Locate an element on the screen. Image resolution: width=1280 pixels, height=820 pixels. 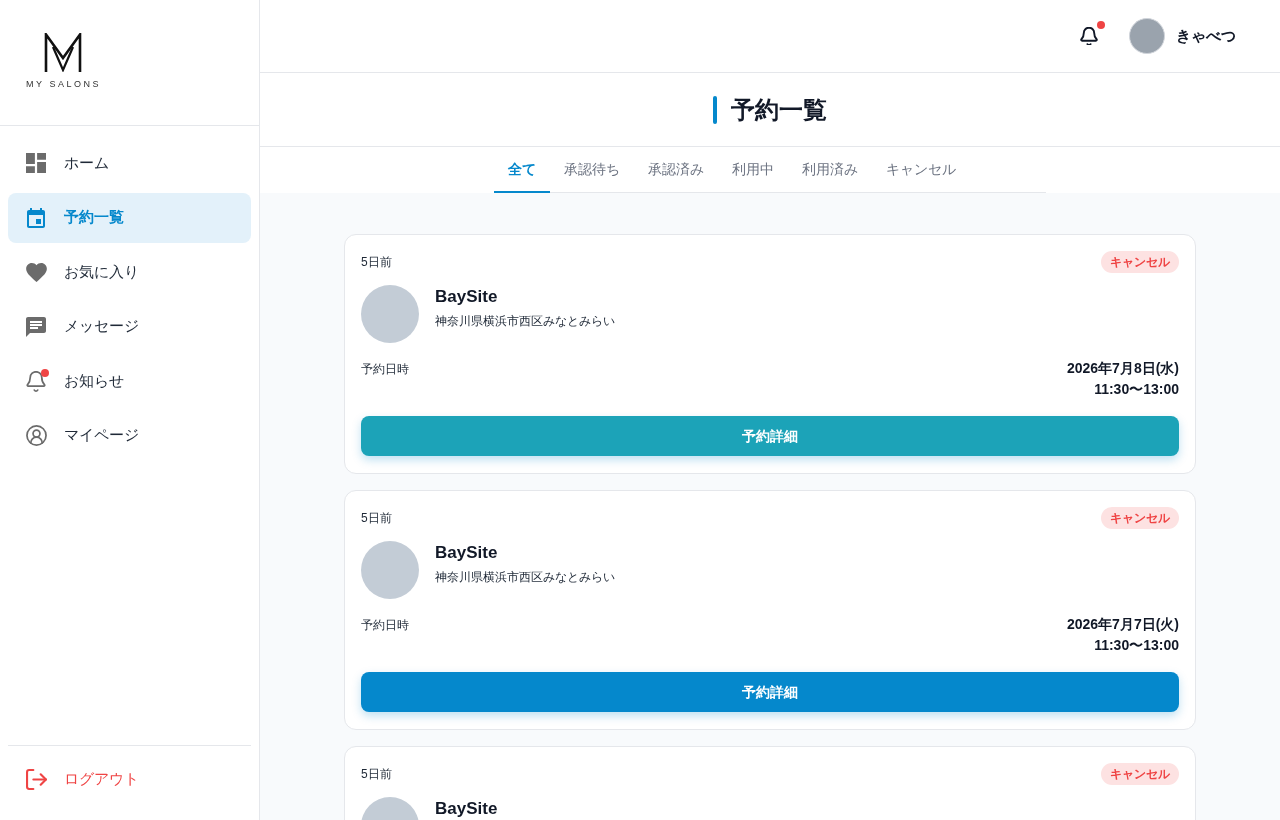
sidebar-item: お気に入り is located at coordinates (129, 272).